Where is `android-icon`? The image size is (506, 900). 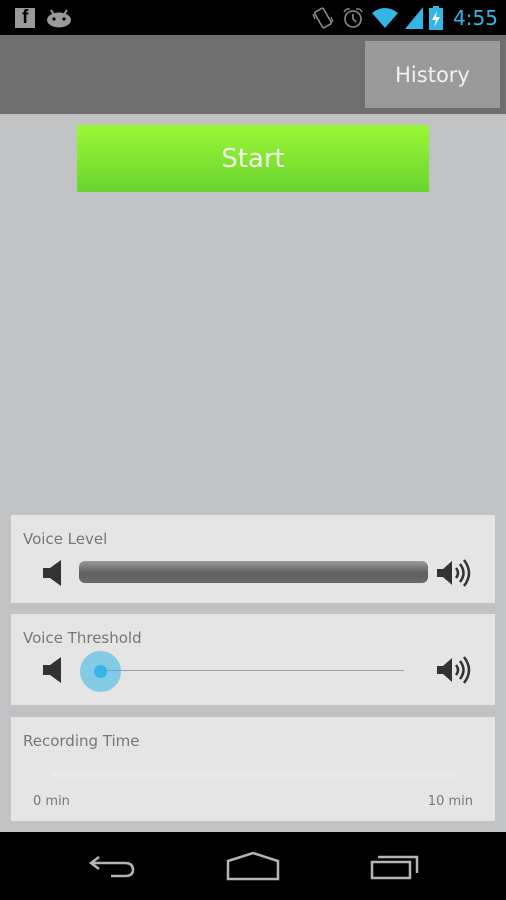
android-icon is located at coordinates (59, 18).